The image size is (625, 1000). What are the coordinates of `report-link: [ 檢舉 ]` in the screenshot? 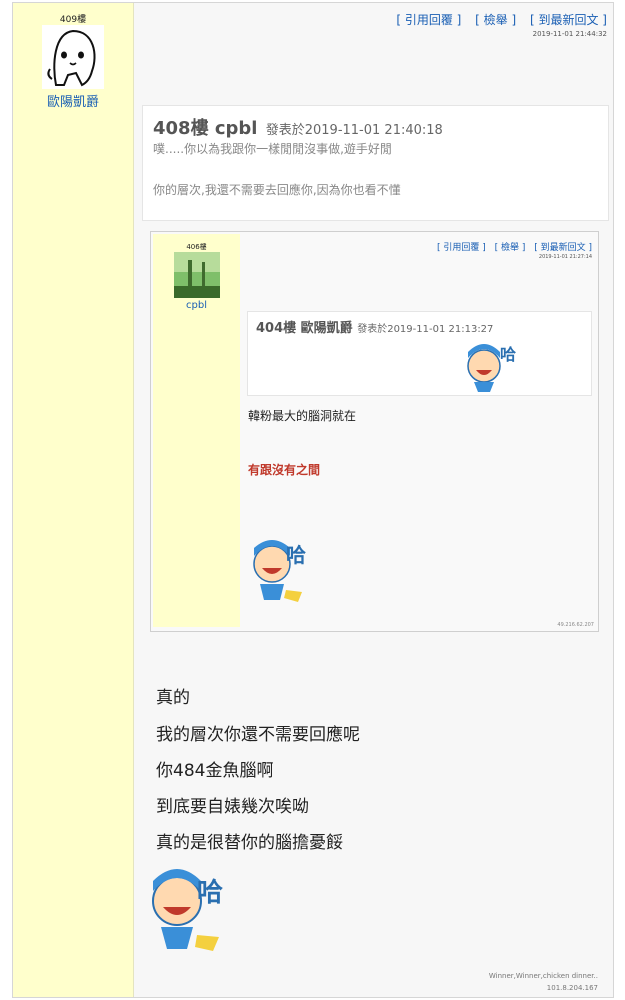 It's located at (495, 20).